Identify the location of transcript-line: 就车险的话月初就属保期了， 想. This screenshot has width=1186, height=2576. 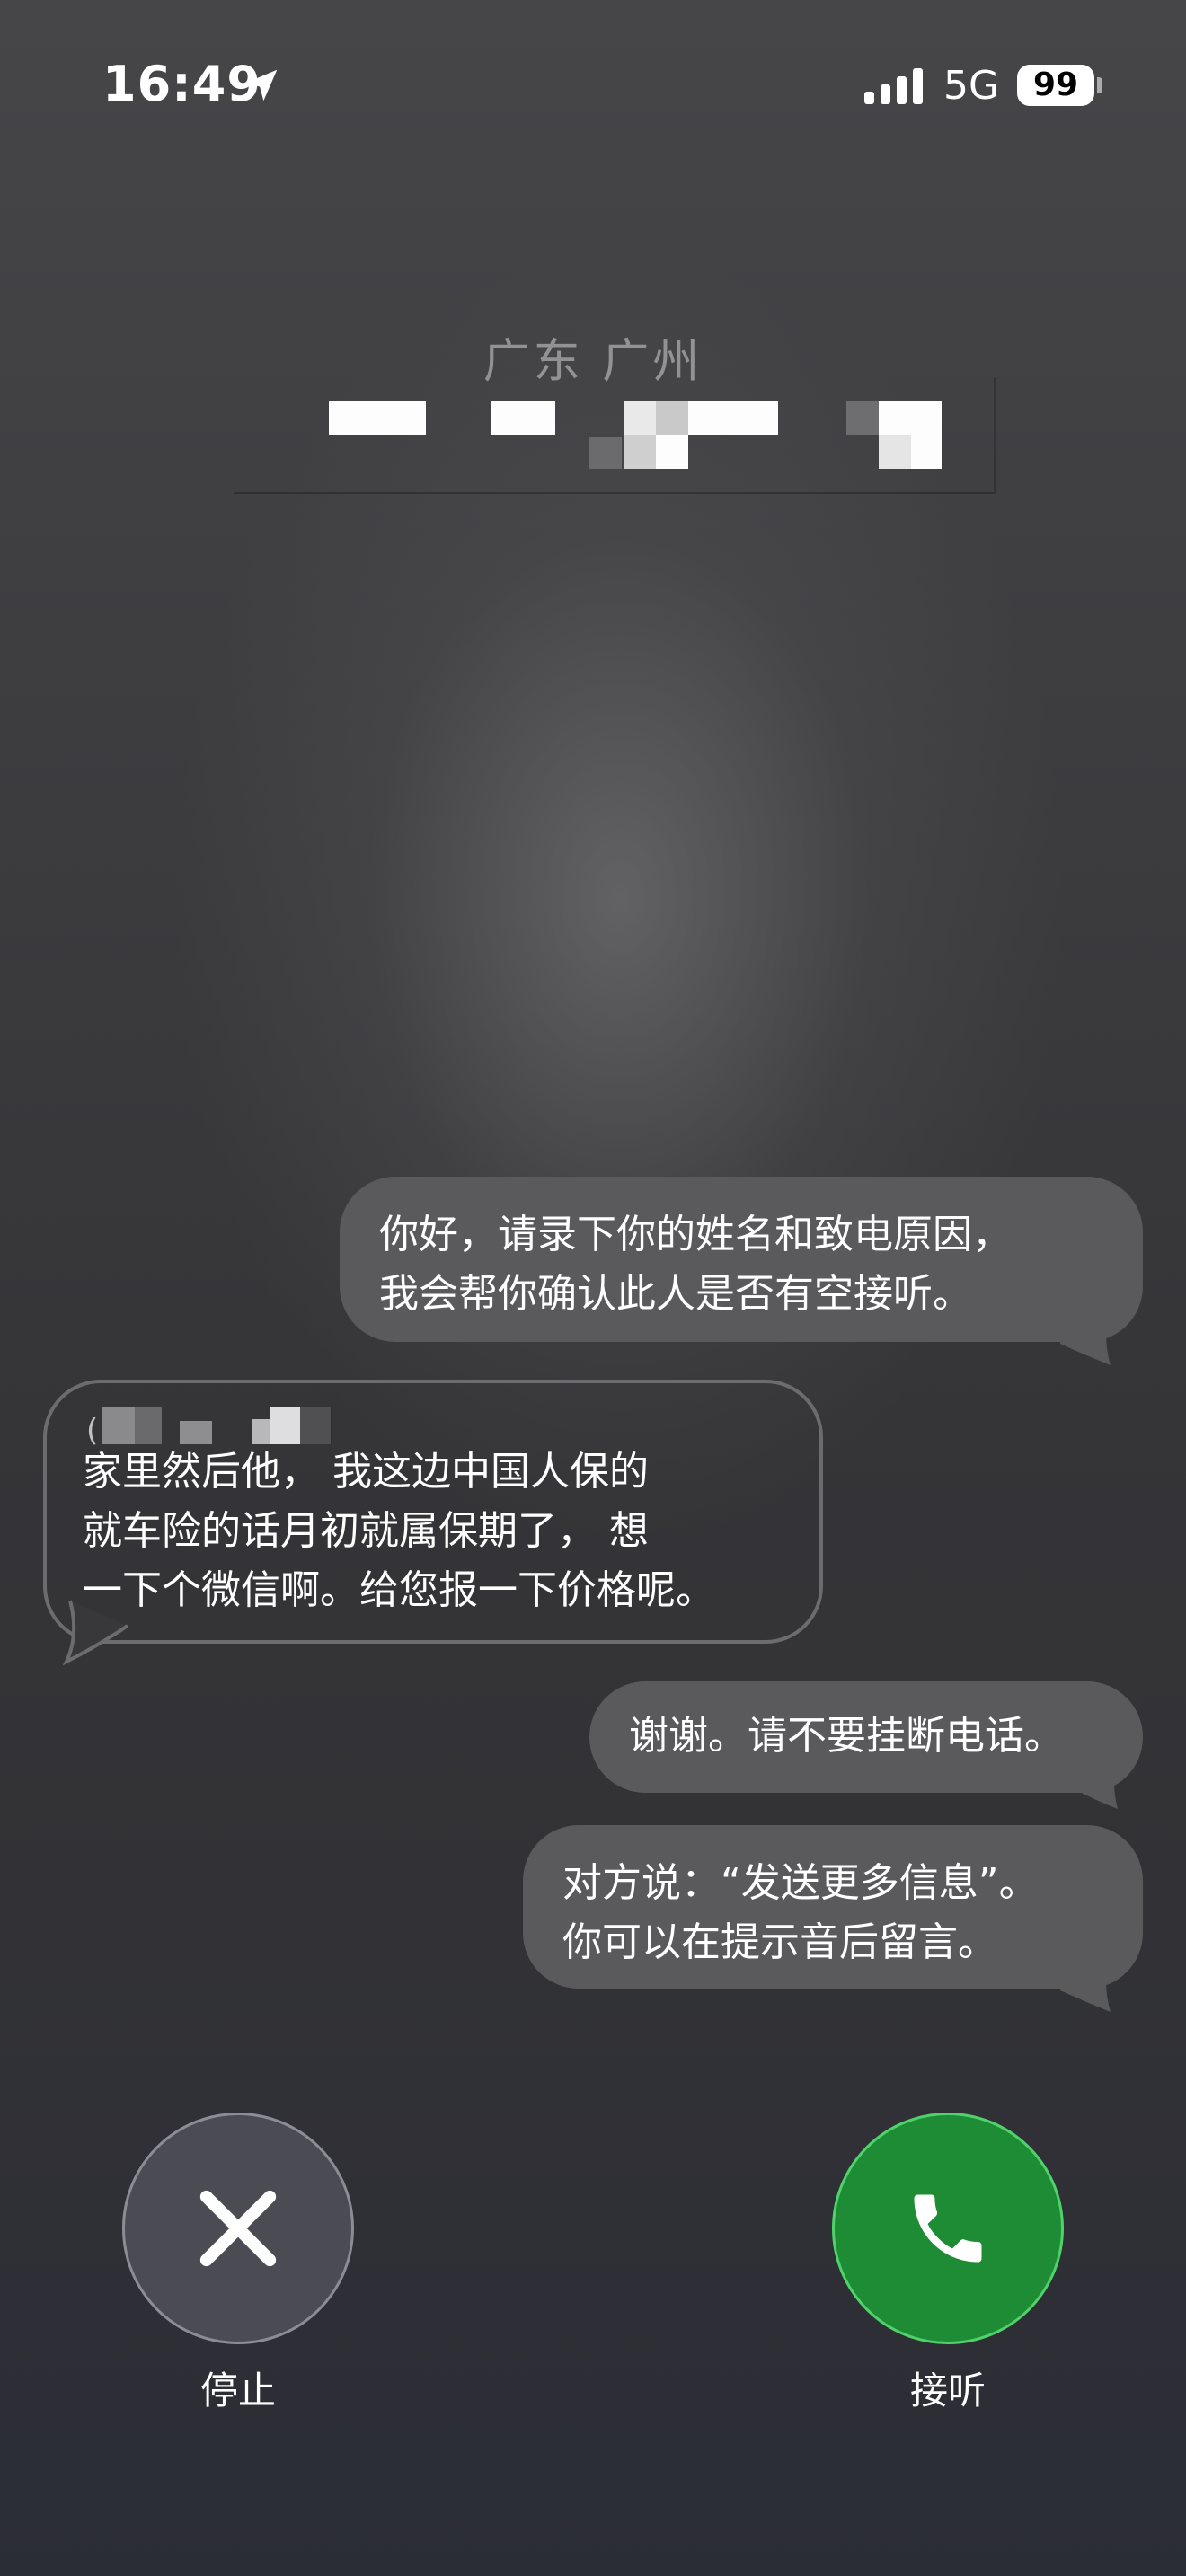
(366, 1531).